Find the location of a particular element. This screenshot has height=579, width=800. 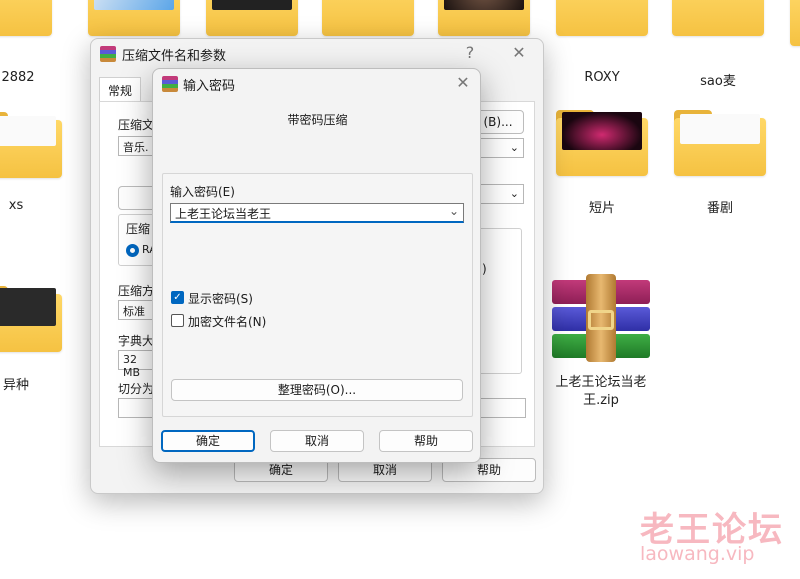

folder-label-anime: 番剧 is located at coordinates (719, 208).